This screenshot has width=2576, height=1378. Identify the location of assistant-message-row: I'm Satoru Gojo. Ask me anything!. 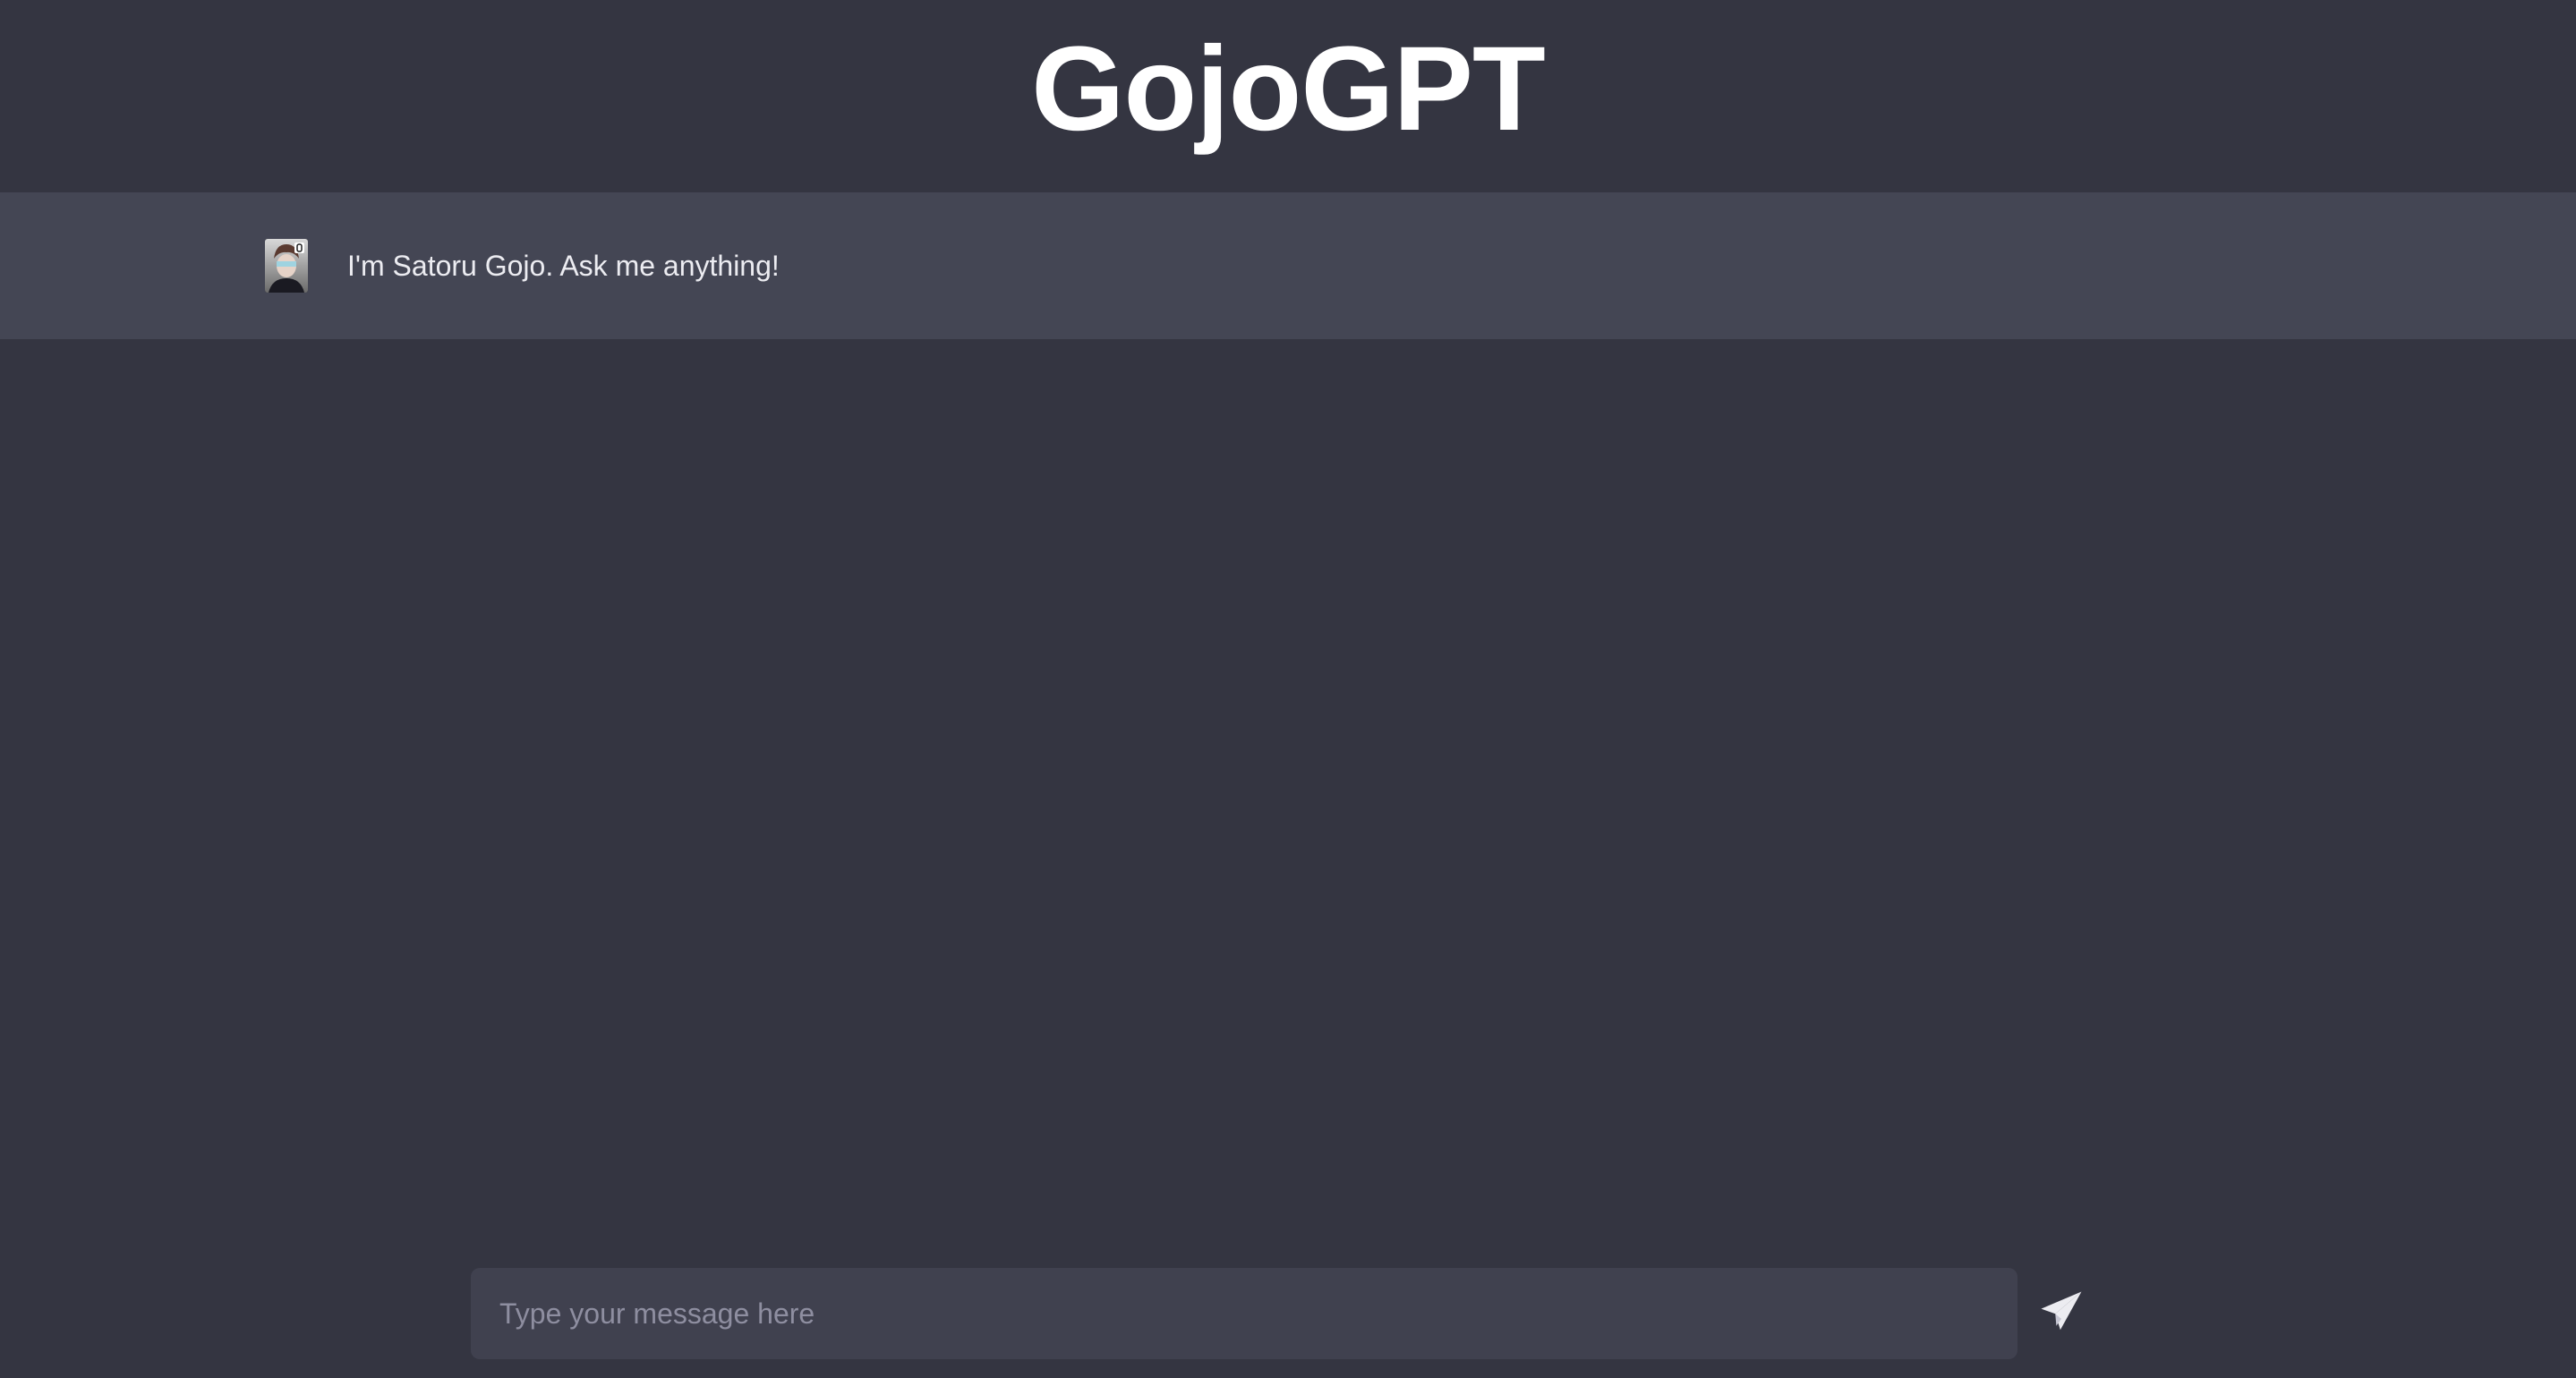
(1288, 266).